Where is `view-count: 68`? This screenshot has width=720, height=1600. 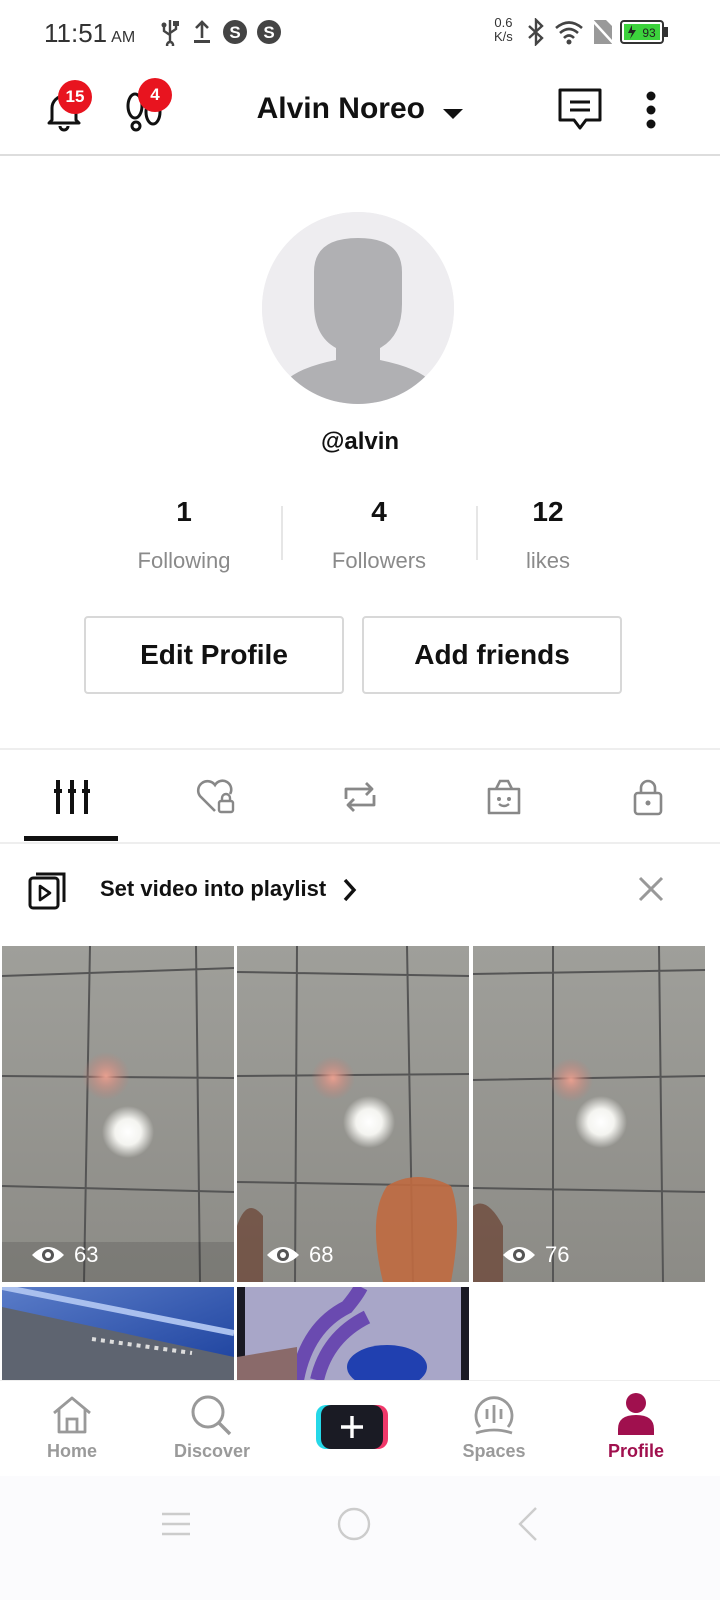
view-count: 68 is located at coordinates (299, 1255).